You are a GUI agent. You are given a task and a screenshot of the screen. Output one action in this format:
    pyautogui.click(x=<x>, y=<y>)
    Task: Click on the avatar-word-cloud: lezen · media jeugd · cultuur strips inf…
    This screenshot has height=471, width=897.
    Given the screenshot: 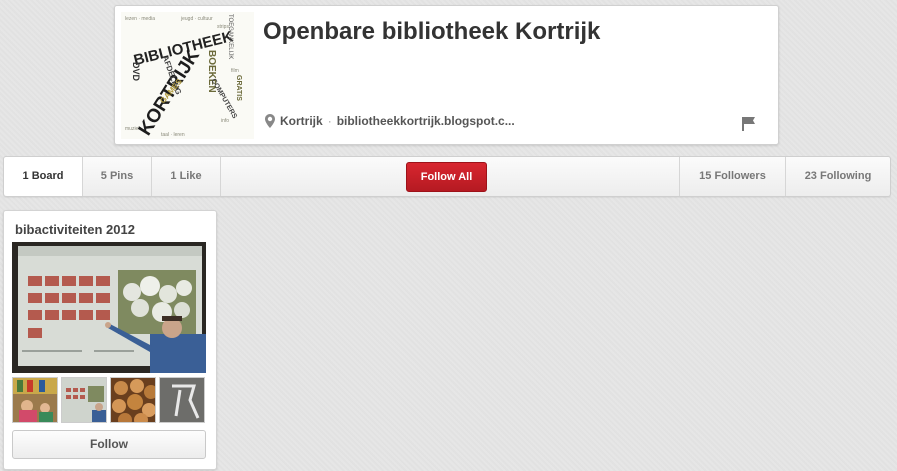 What is the action you would take?
    pyautogui.click(x=187, y=75)
    